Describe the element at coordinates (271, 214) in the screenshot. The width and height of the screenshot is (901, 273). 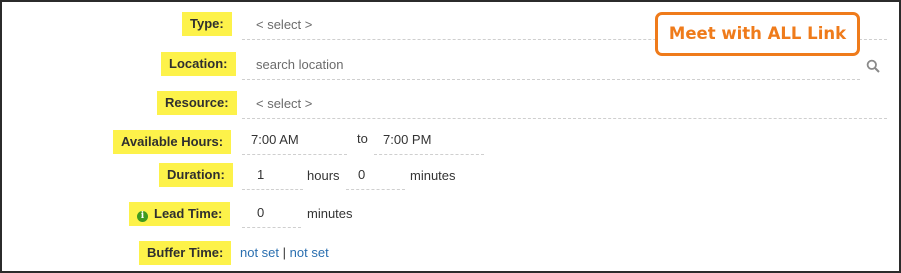
I see `lead-time-input: 0` at that location.